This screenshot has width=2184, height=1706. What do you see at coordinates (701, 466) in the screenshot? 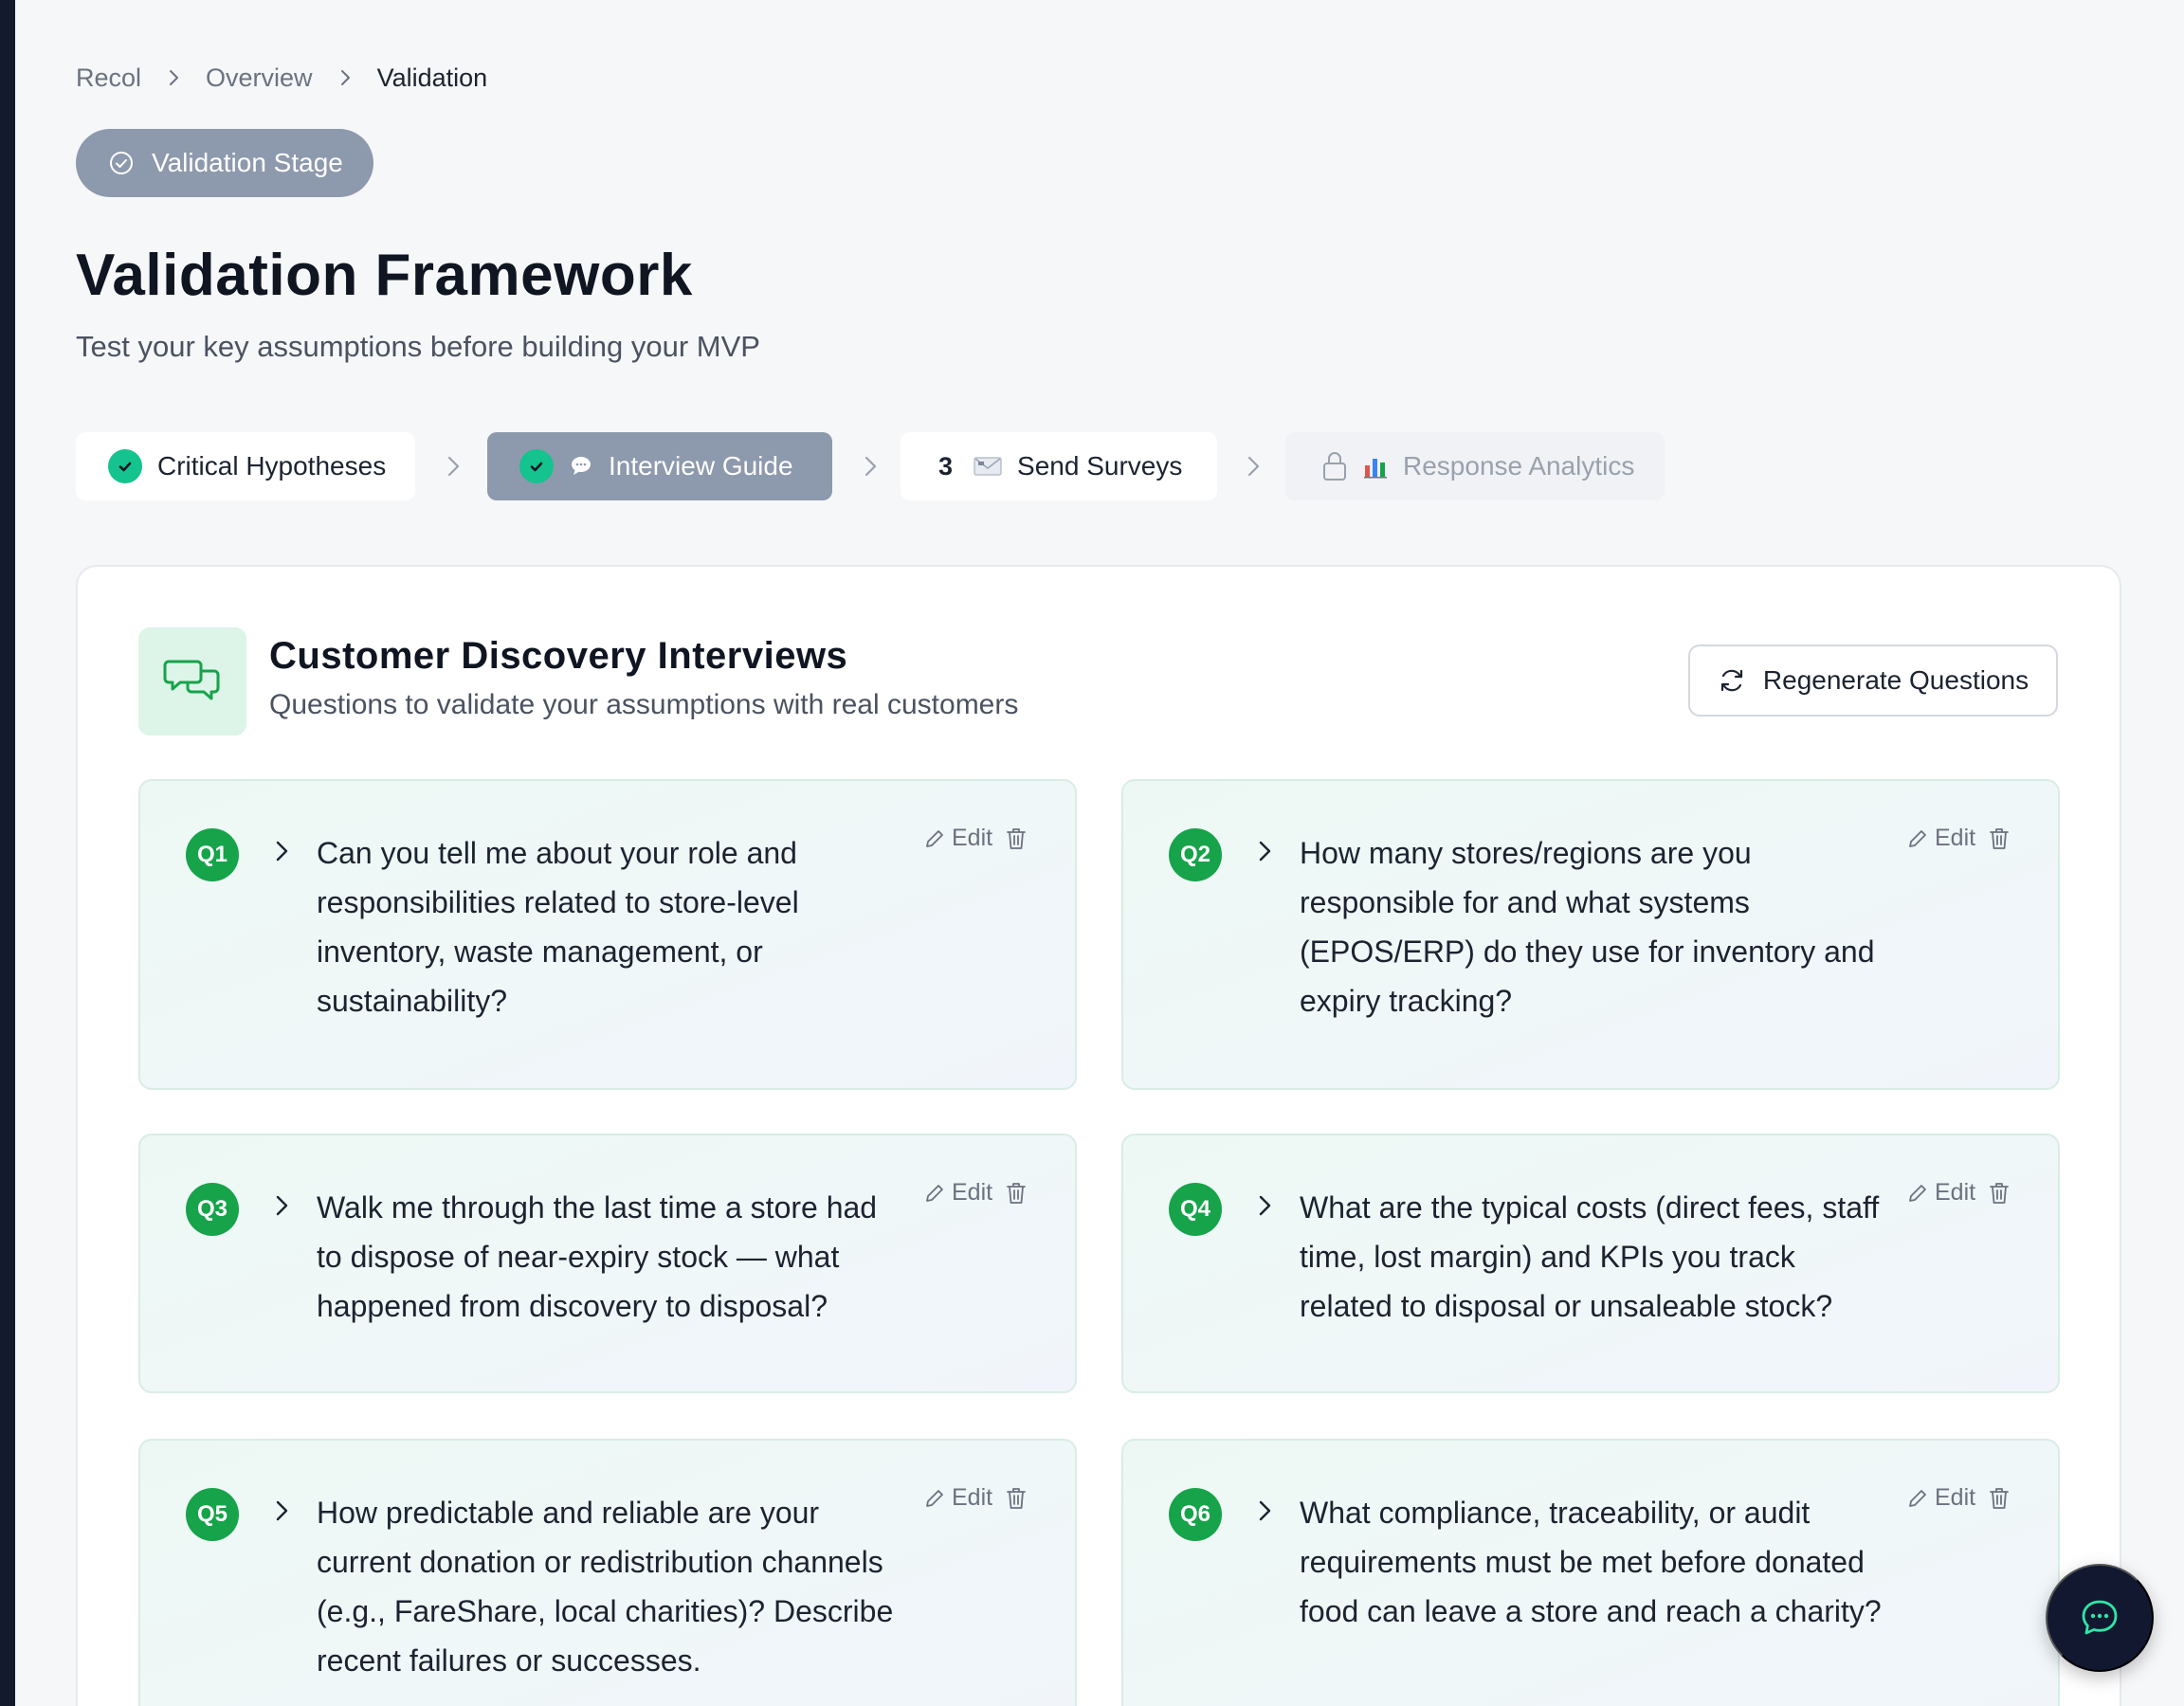
I see `step-label: Interview Guide` at bounding box center [701, 466].